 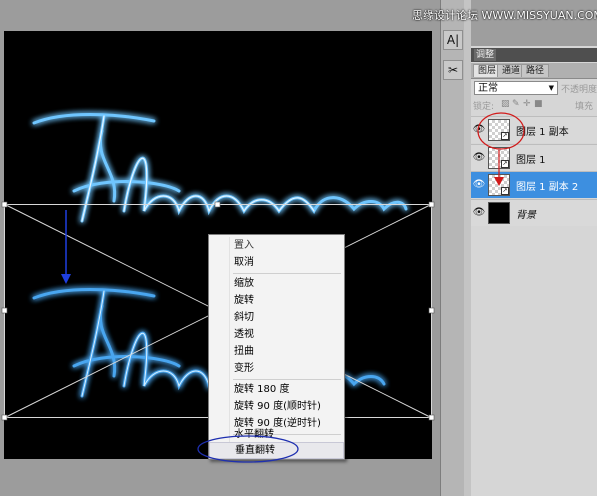 I want to click on menu-item-warp: 变形, so click(x=276, y=368).